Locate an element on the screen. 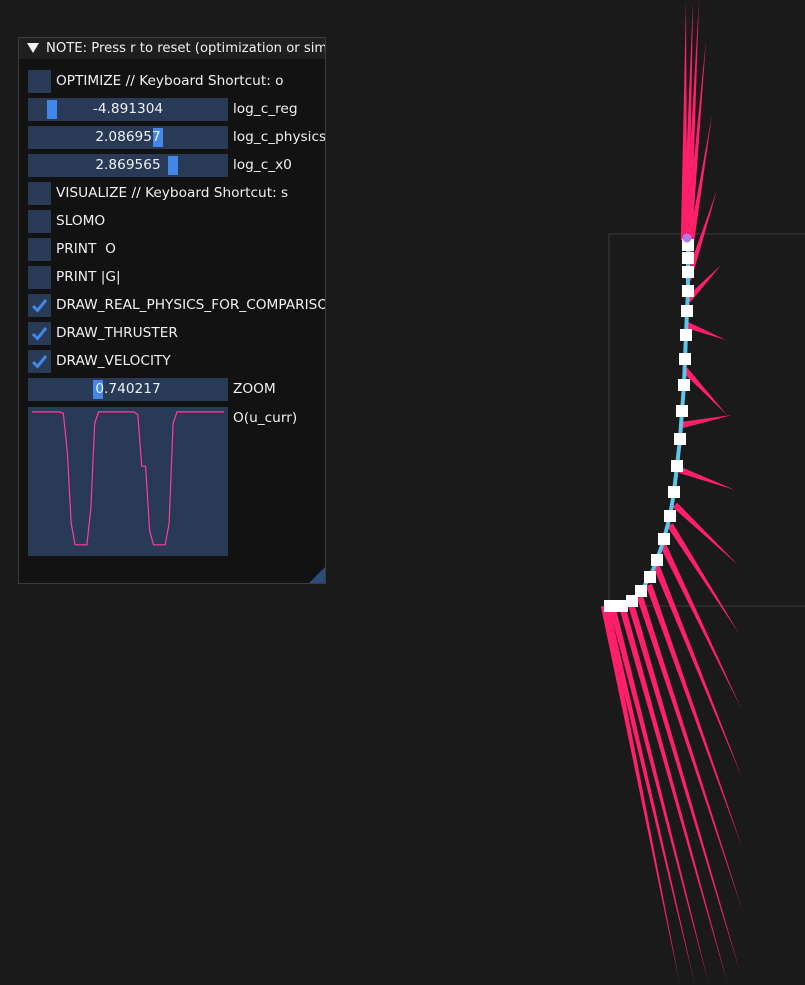 This screenshot has width=805, height=985. log-c-physics-slider: 2.086957 is located at coordinates (128, 137).